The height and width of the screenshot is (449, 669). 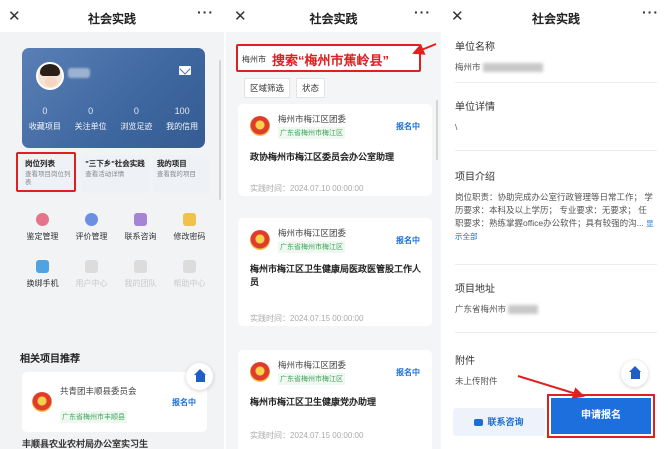 What do you see at coordinates (90, 126) in the screenshot?
I see `stat-label: 关注单位` at bounding box center [90, 126].